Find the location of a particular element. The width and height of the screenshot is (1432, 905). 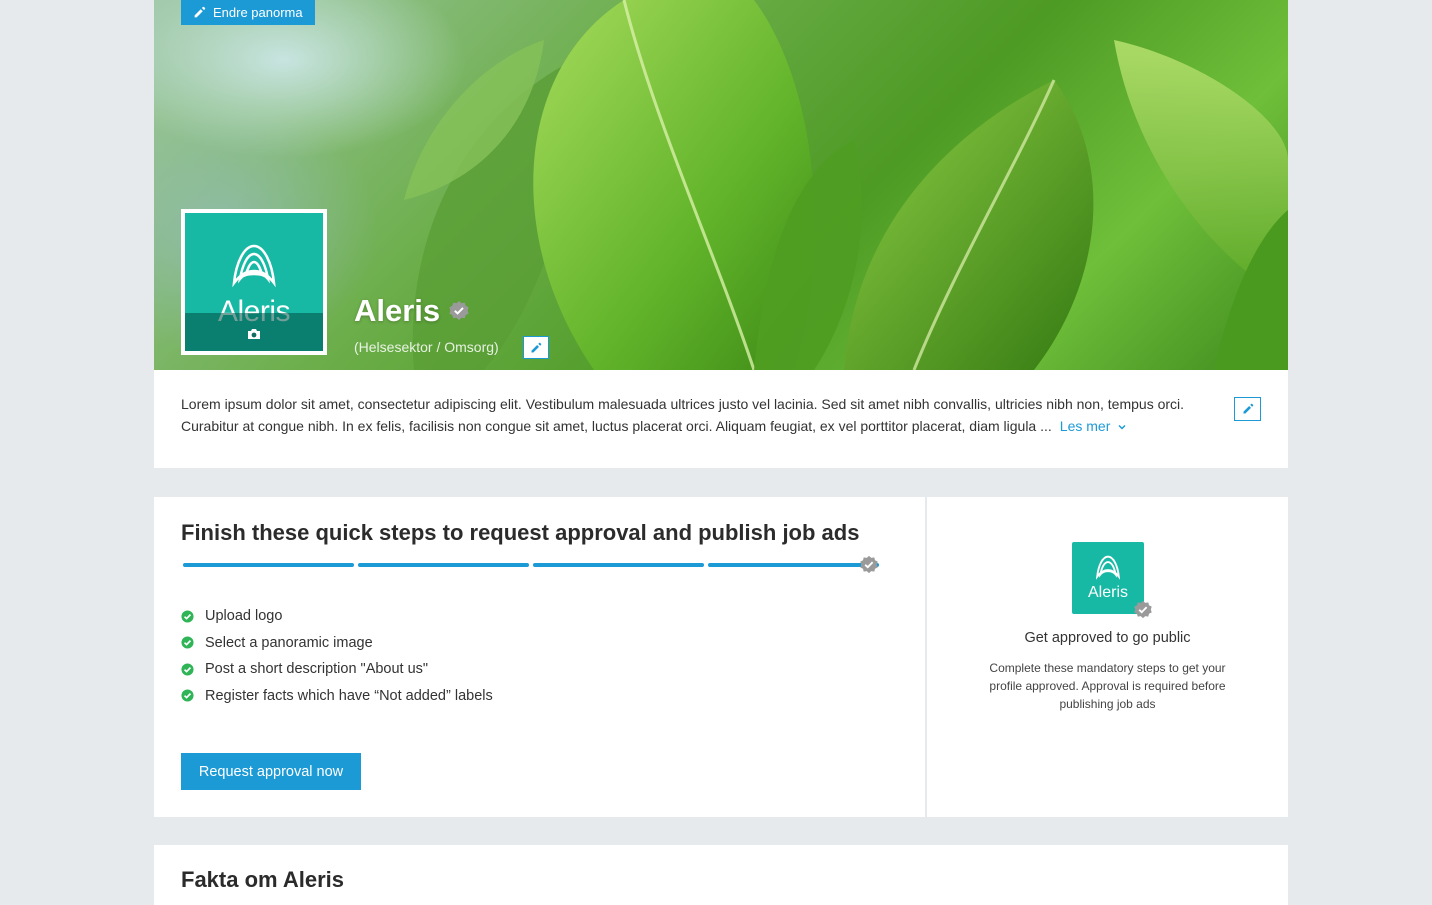

request-approval-button: Request approval now is located at coordinates (271, 771).